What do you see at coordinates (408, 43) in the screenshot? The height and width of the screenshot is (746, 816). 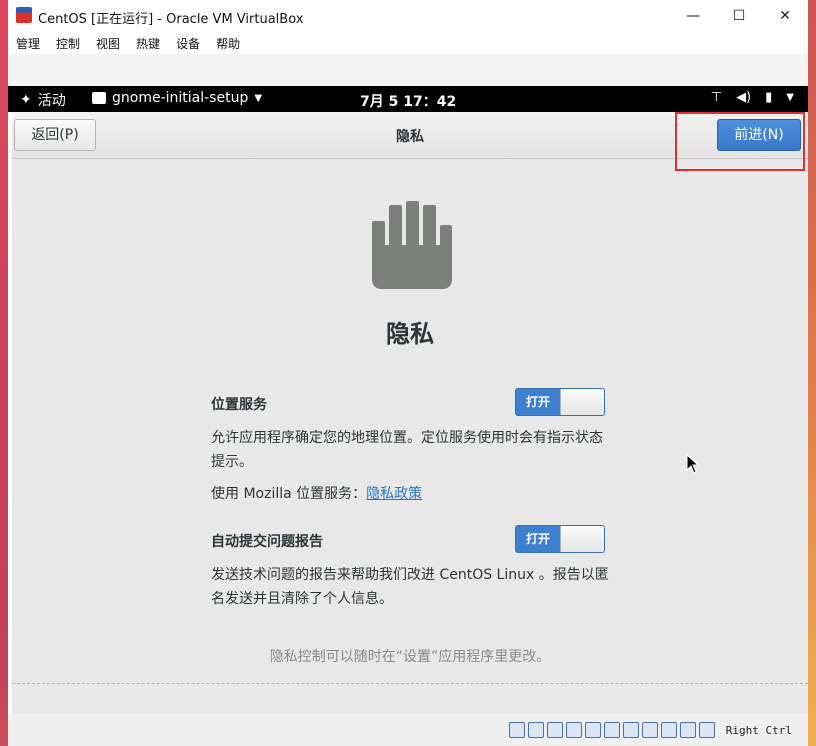 I see `menu-bar: 管理 控制 视图 热键 设备 帮助` at bounding box center [408, 43].